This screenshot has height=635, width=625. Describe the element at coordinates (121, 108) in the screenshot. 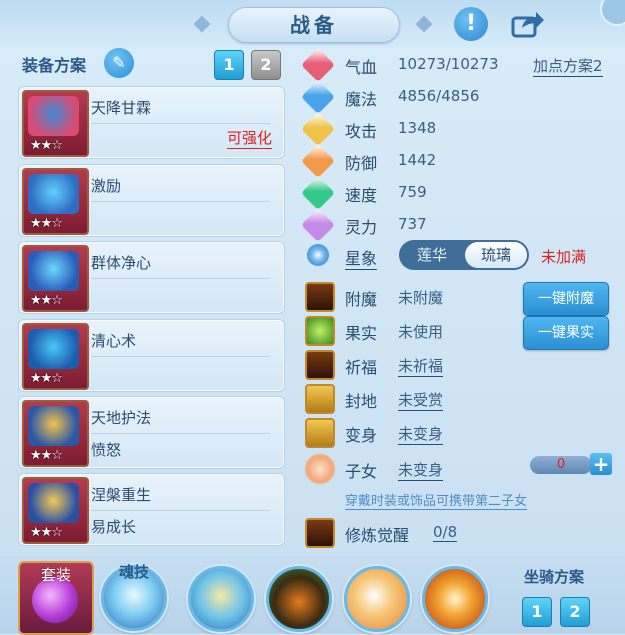

I see `equip-name: 天降甘霖` at that location.